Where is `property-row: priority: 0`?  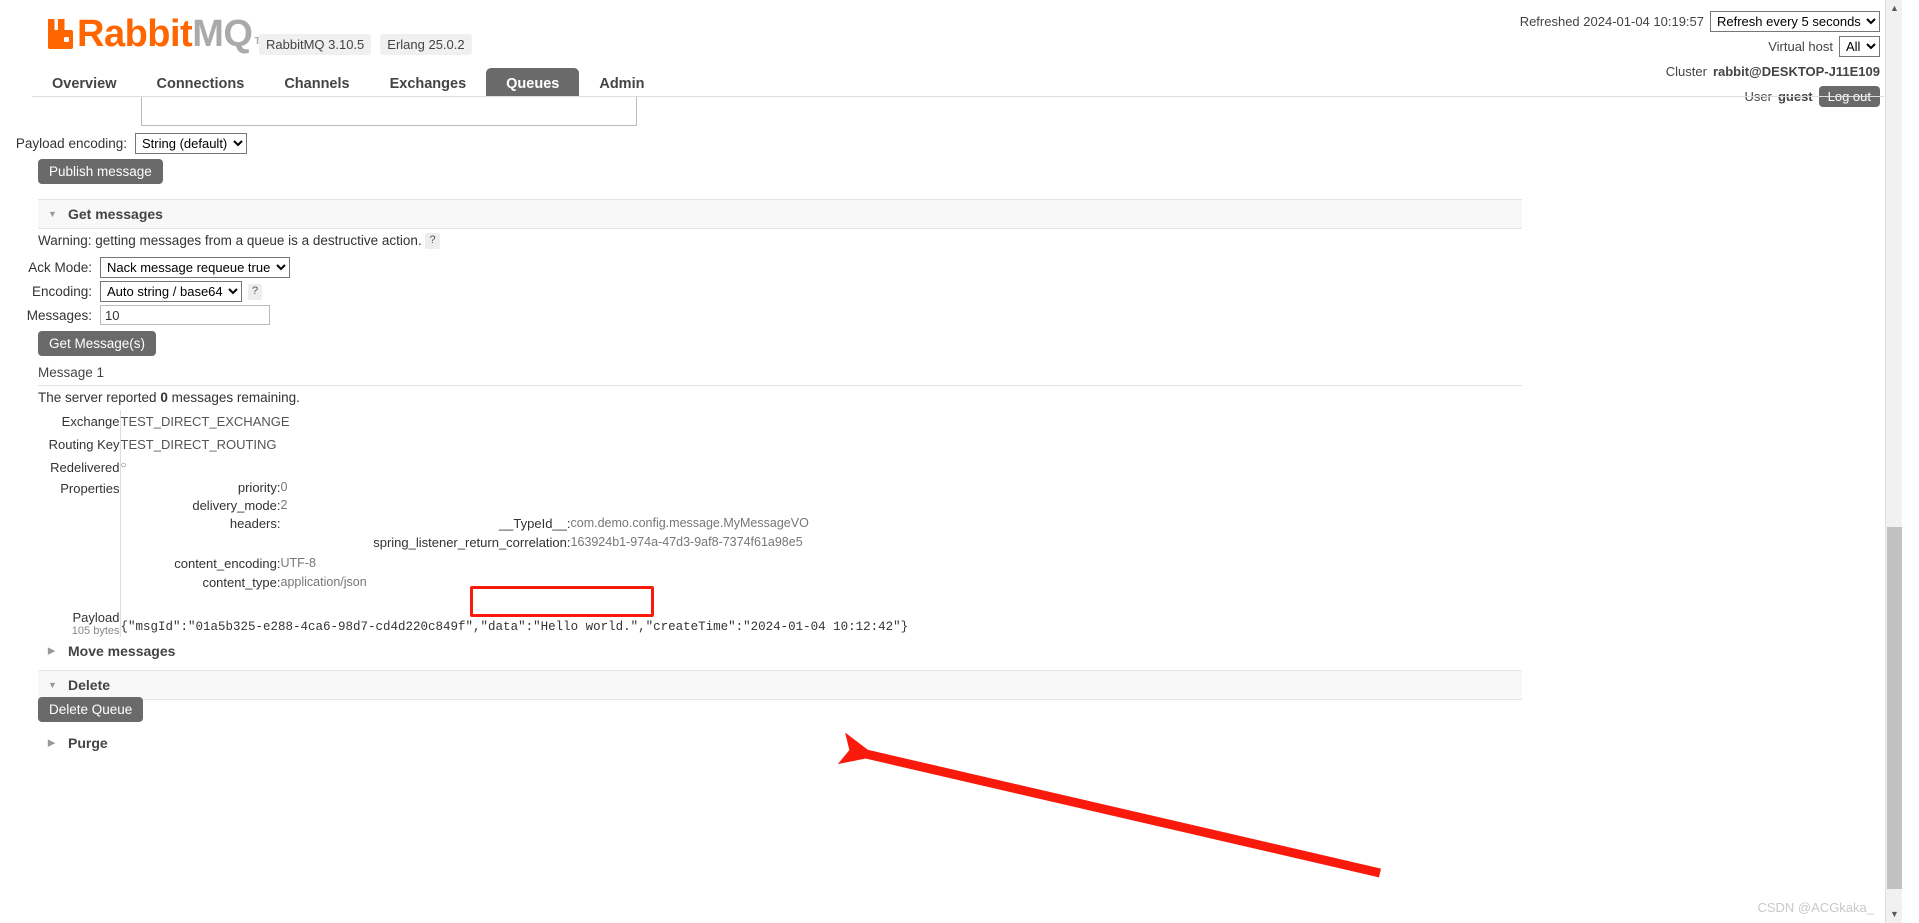 property-row: priority: 0 is located at coordinates (465, 486).